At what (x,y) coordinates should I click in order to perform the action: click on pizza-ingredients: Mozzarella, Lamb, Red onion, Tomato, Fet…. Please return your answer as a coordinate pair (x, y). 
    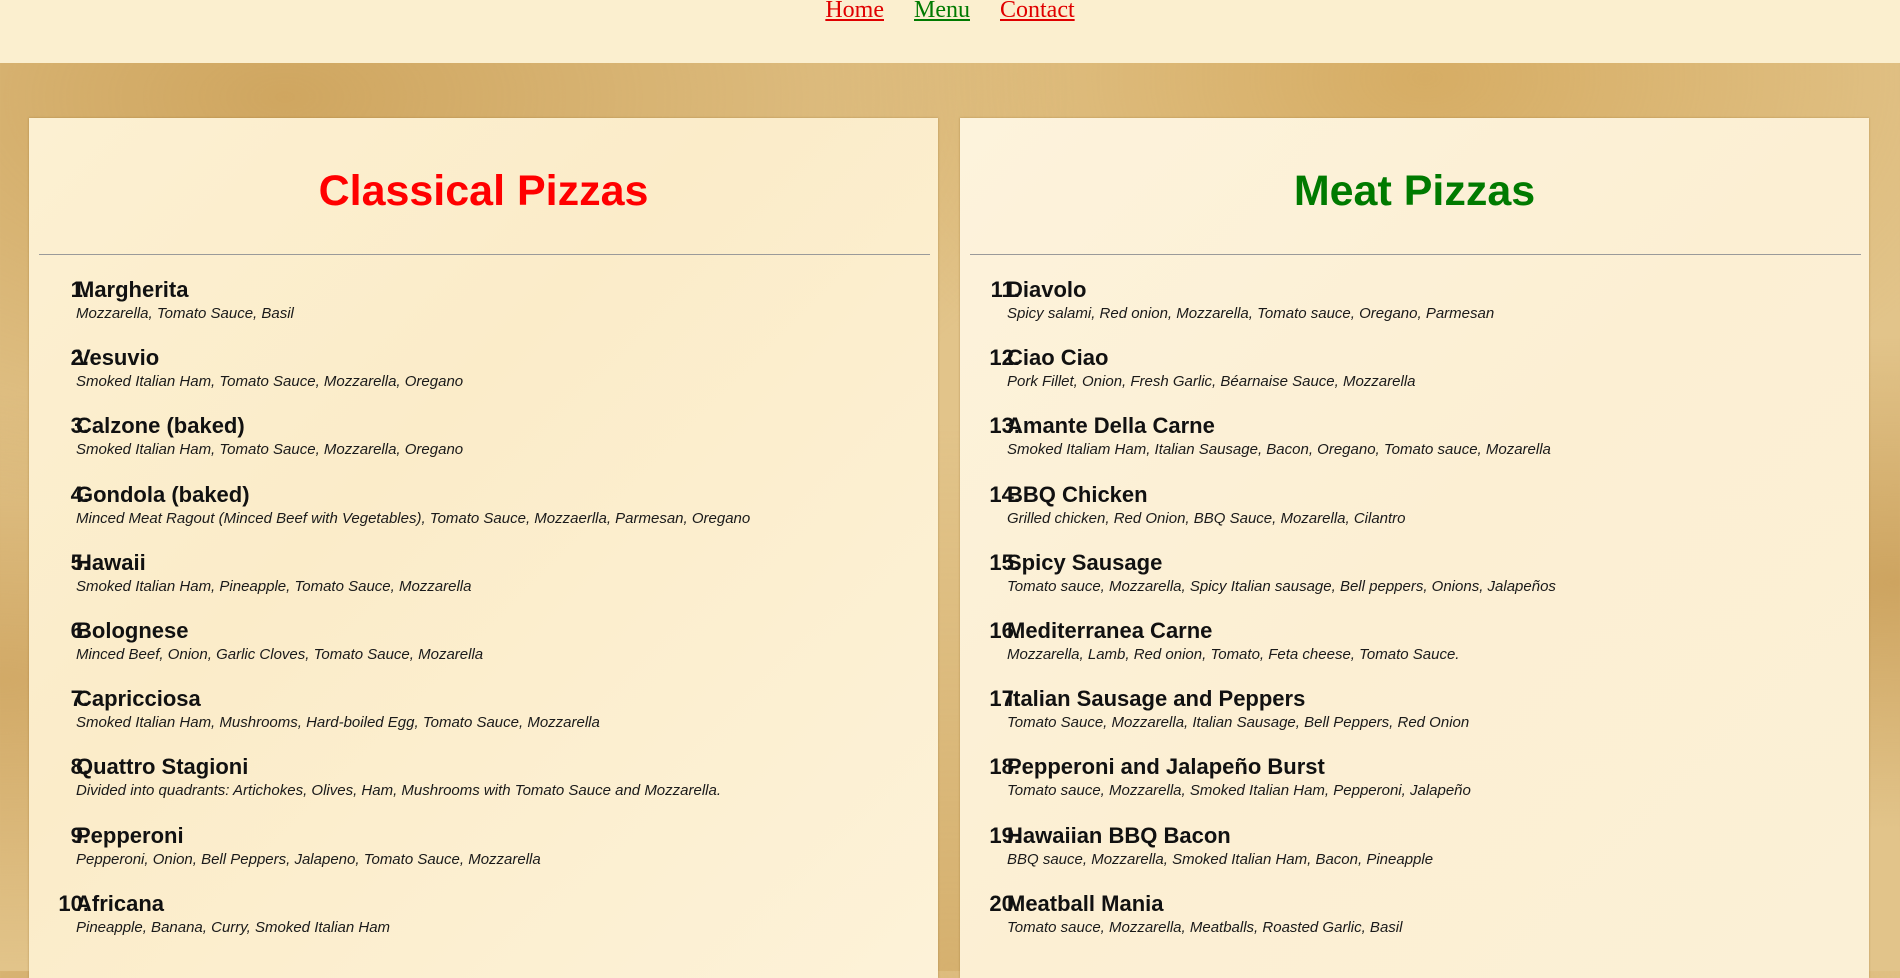
    Looking at the image, I should click on (1233, 654).